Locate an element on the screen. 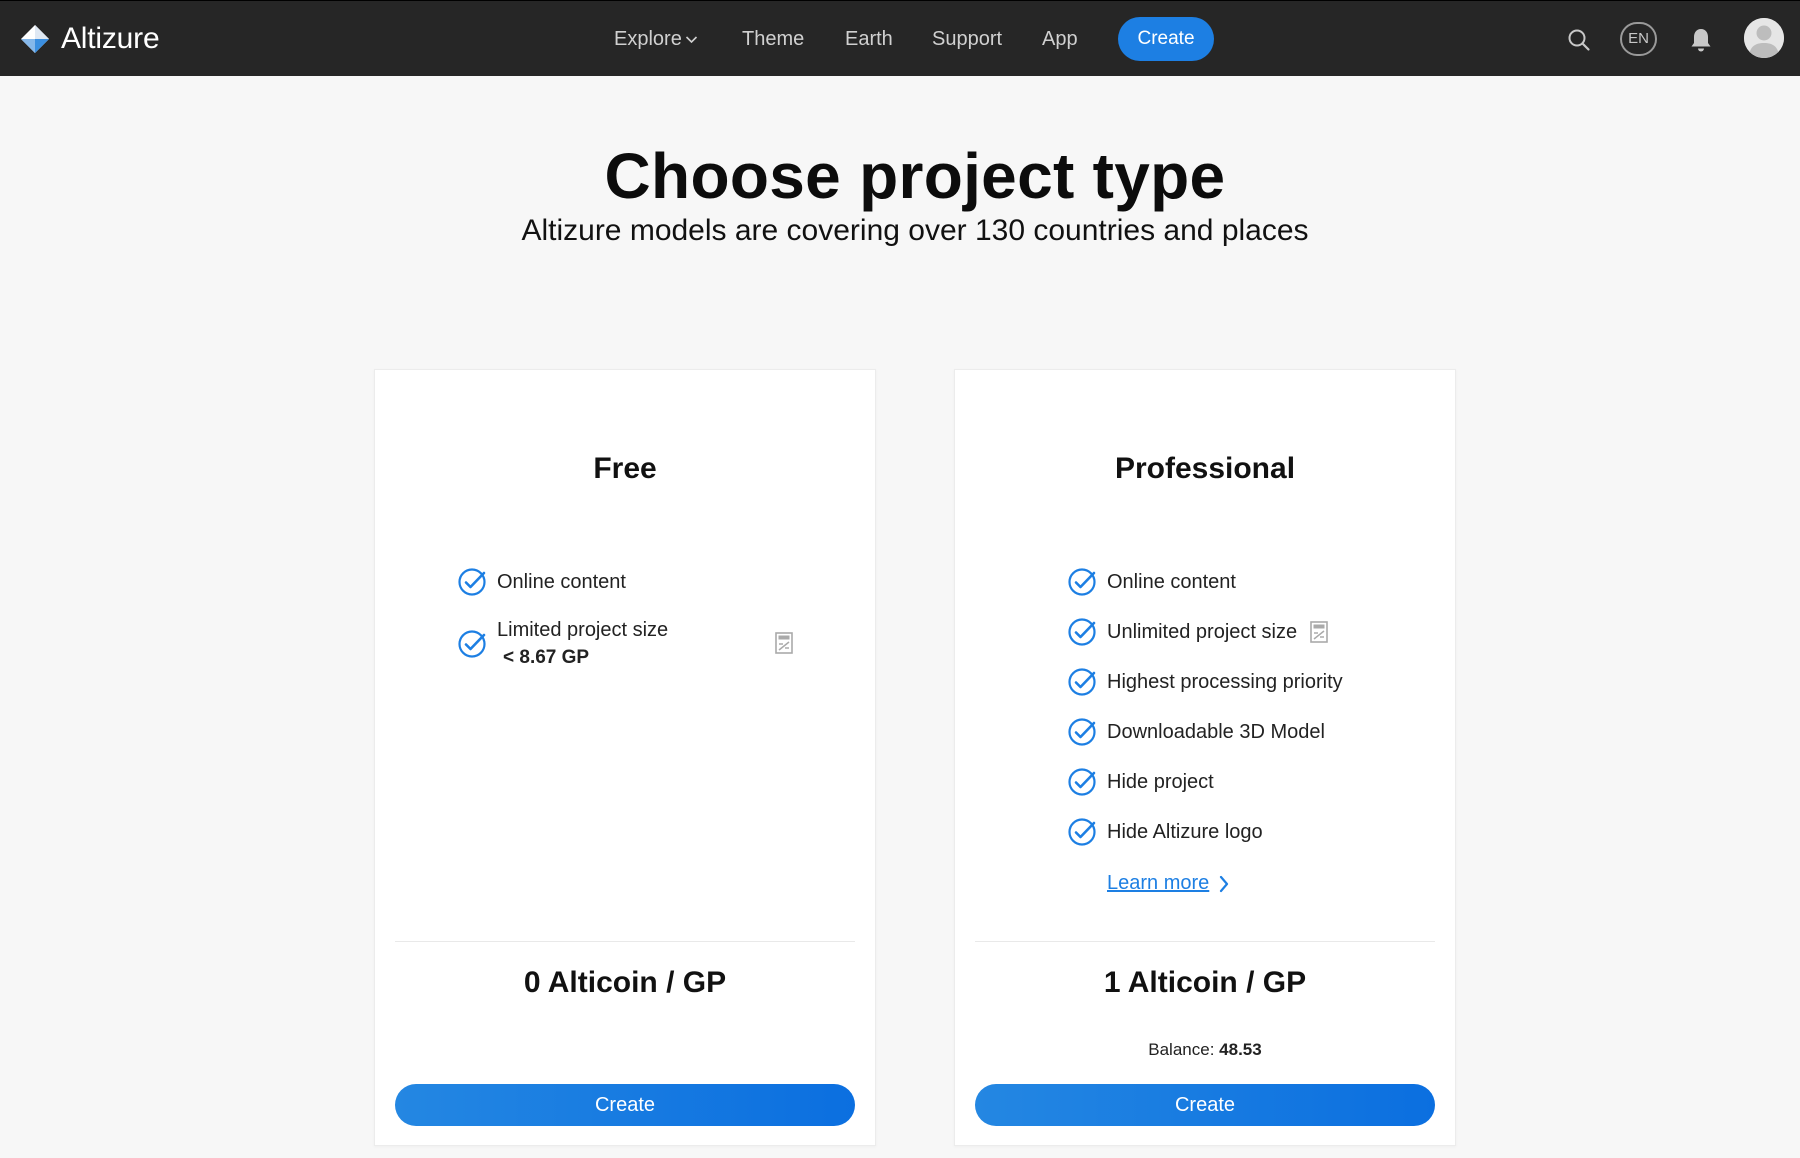 This screenshot has width=1800, height=1158. feature-label: Hide Altizure logo is located at coordinates (1185, 831).